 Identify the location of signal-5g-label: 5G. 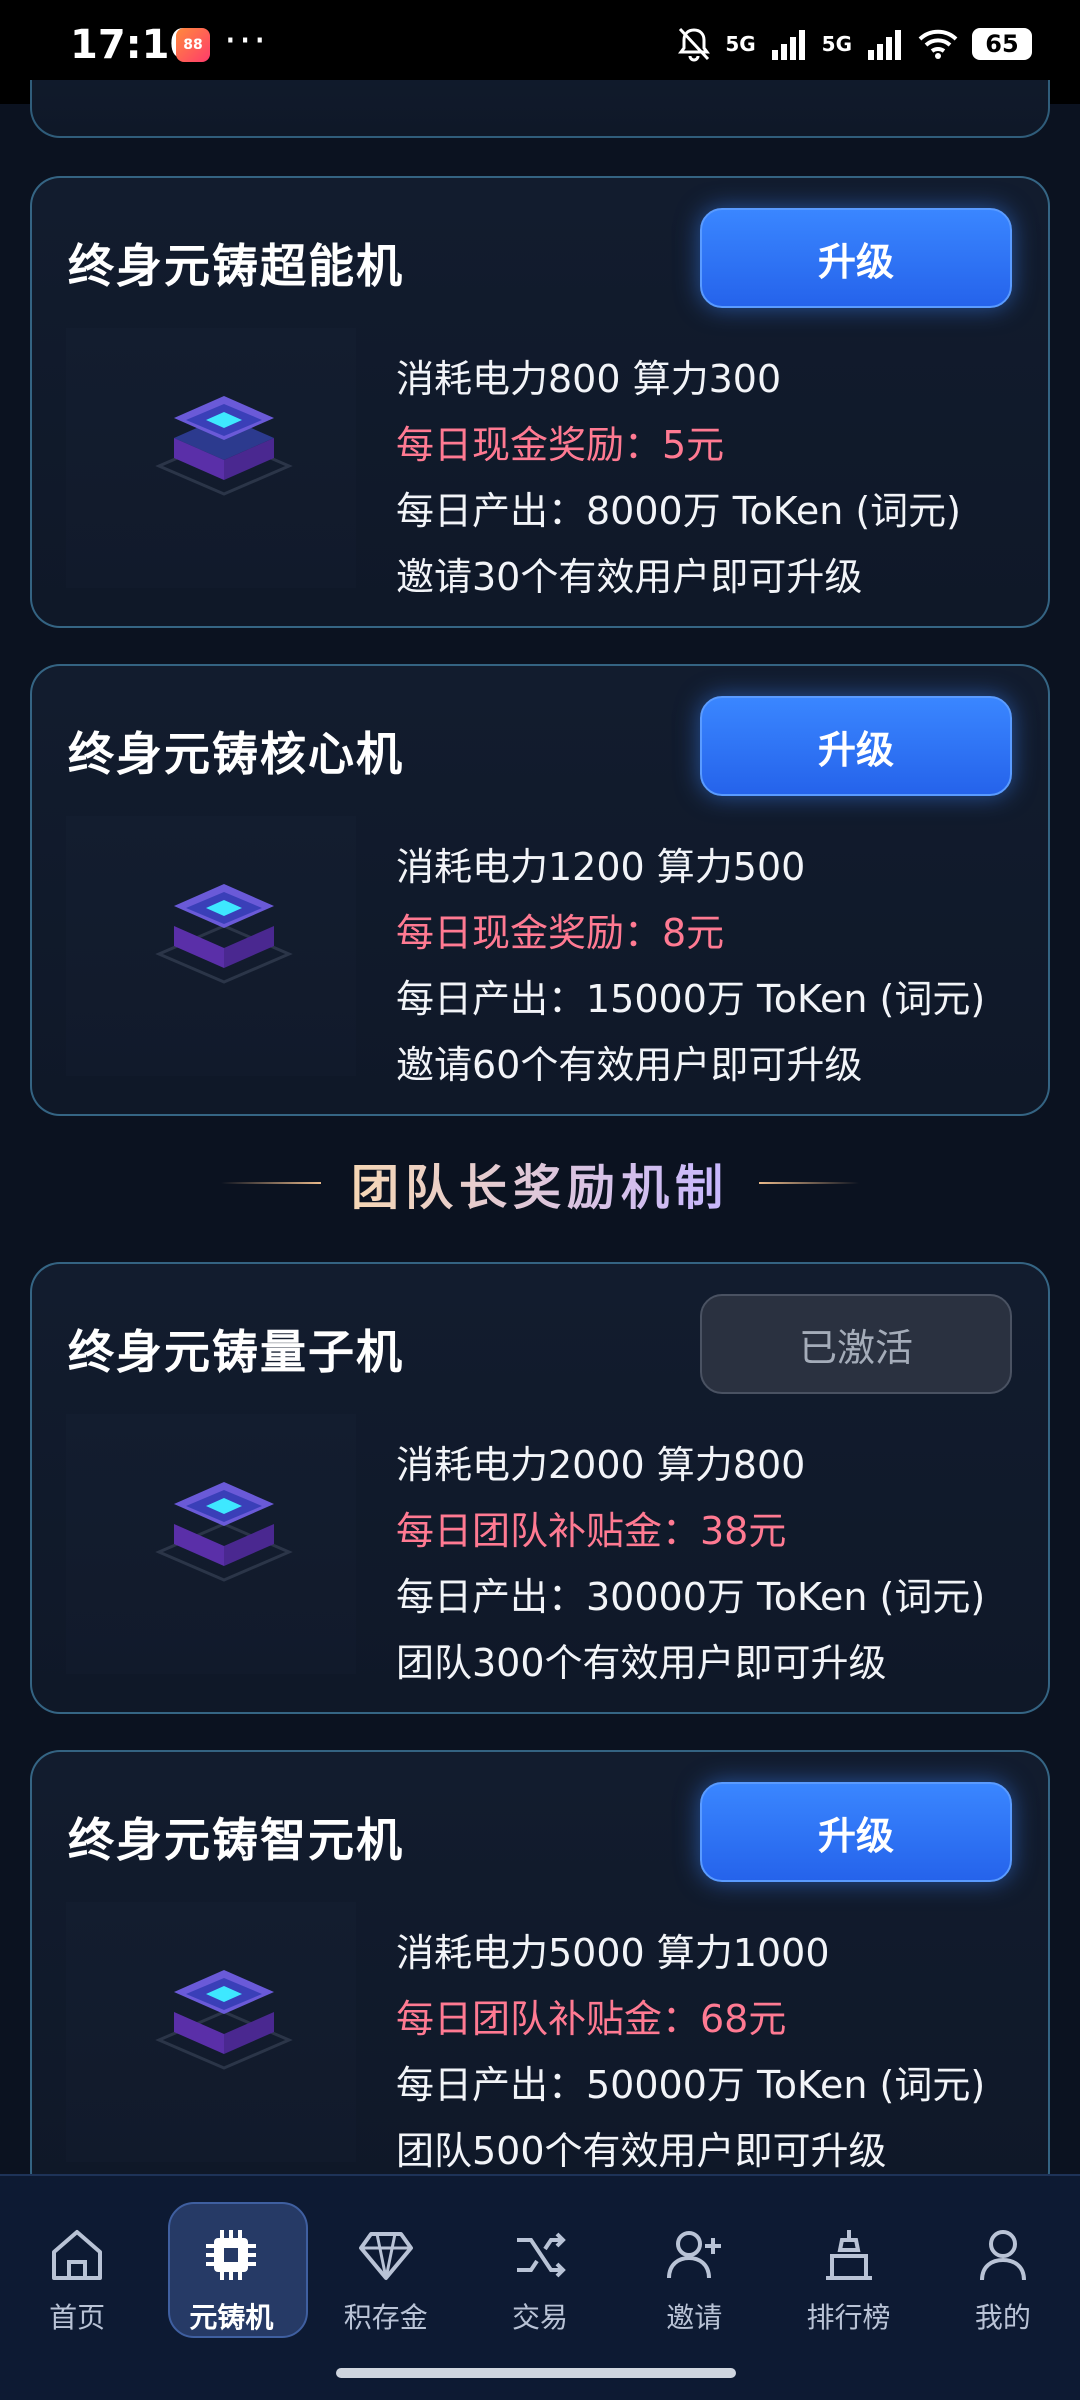
(740, 44).